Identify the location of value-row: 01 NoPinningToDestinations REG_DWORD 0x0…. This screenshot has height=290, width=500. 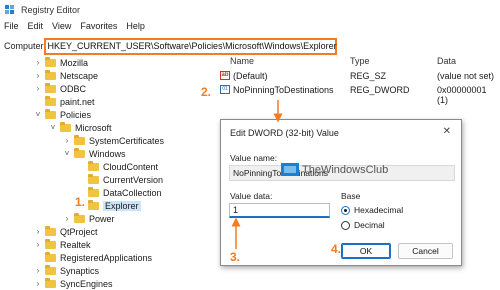
(358, 95).